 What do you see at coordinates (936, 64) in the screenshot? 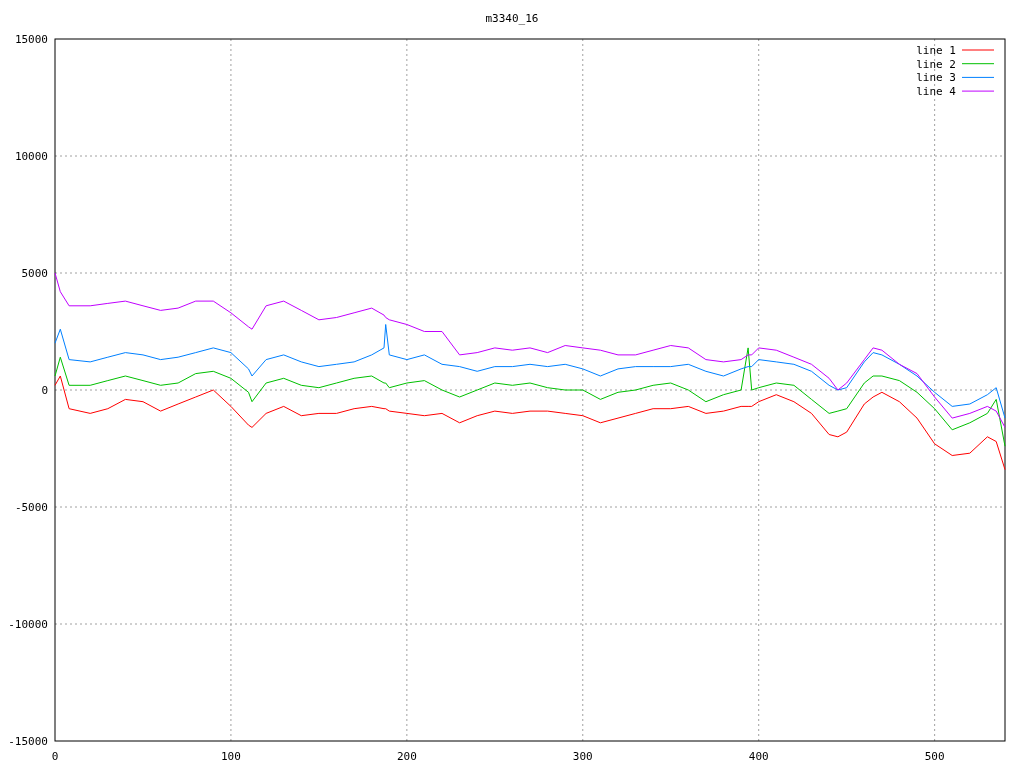
I see `legend-label: line 2` at bounding box center [936, 64].